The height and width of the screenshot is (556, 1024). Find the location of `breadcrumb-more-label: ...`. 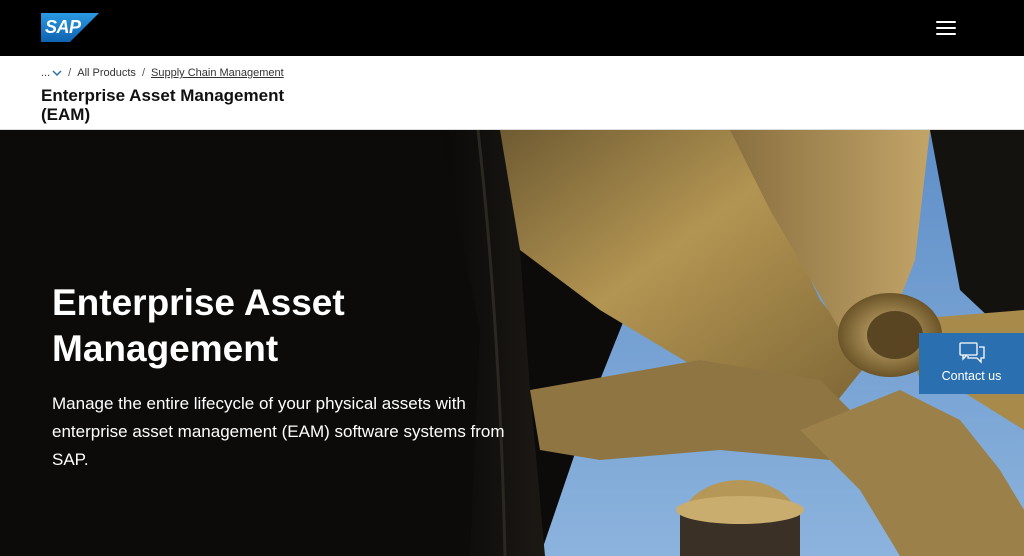

breadcrumb-more-label: ... is located at coordinates (46, 73).